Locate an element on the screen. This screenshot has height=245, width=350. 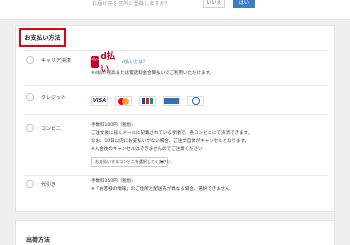
cod-note: ※「お客様の情報」のご住所と配送先が異なる場合、選択できません is located at coordinates (160, 189).